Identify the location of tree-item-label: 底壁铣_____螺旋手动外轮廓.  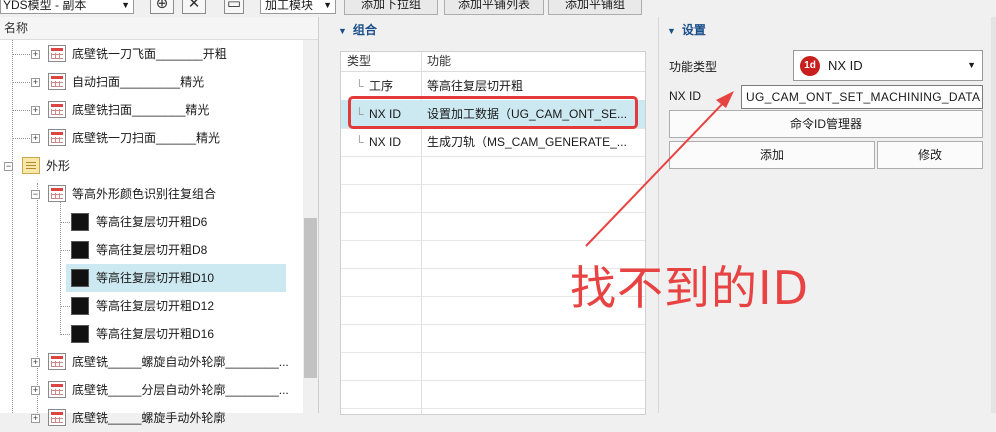
(149, 418).